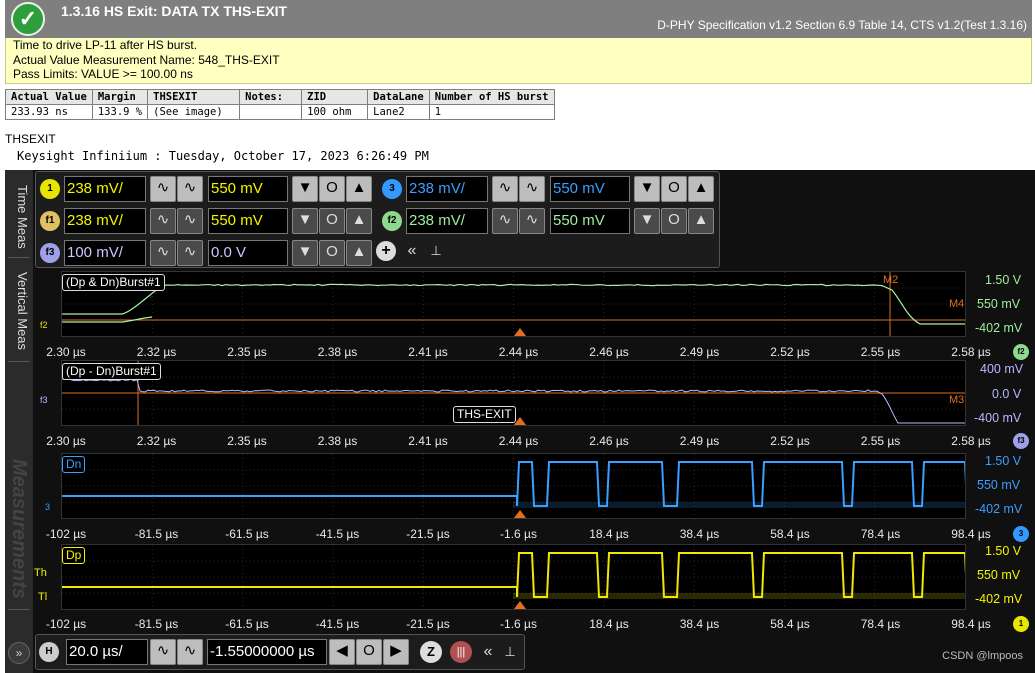  Describe the element at coordinates (890, 280) in the screenshot. I see `marker-label: M2` at that location.